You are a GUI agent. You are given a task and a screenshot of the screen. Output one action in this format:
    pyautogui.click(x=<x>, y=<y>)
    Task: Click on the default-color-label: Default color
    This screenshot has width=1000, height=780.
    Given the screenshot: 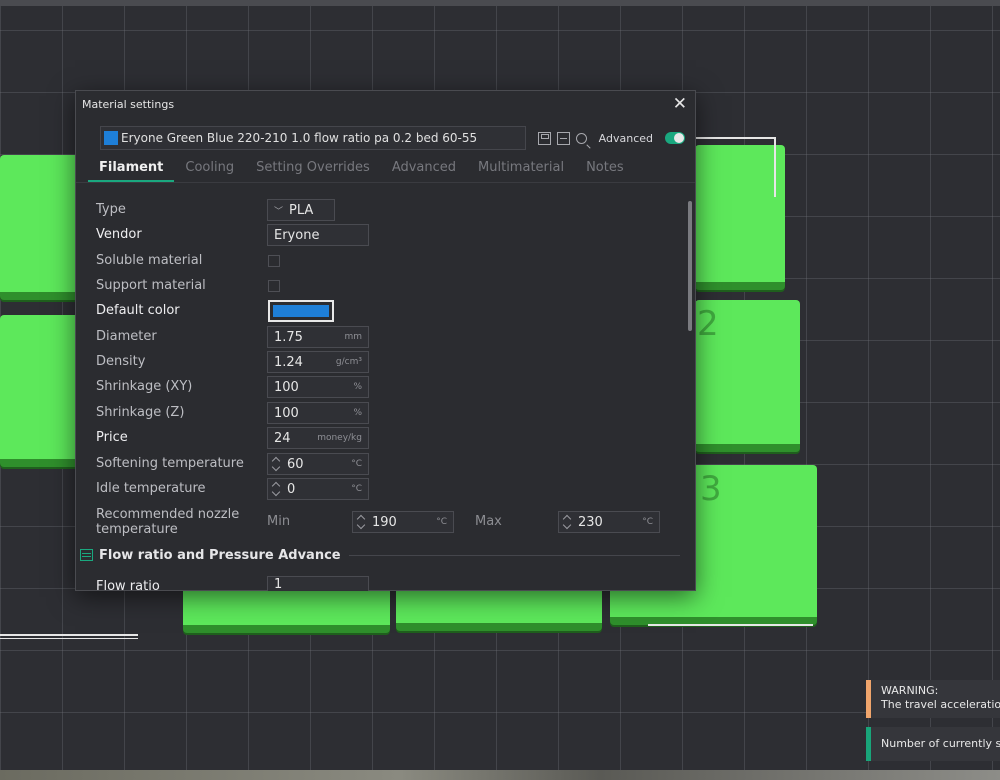 What is the action you would take?
    pyautogui.click(x=138, y=310)
    